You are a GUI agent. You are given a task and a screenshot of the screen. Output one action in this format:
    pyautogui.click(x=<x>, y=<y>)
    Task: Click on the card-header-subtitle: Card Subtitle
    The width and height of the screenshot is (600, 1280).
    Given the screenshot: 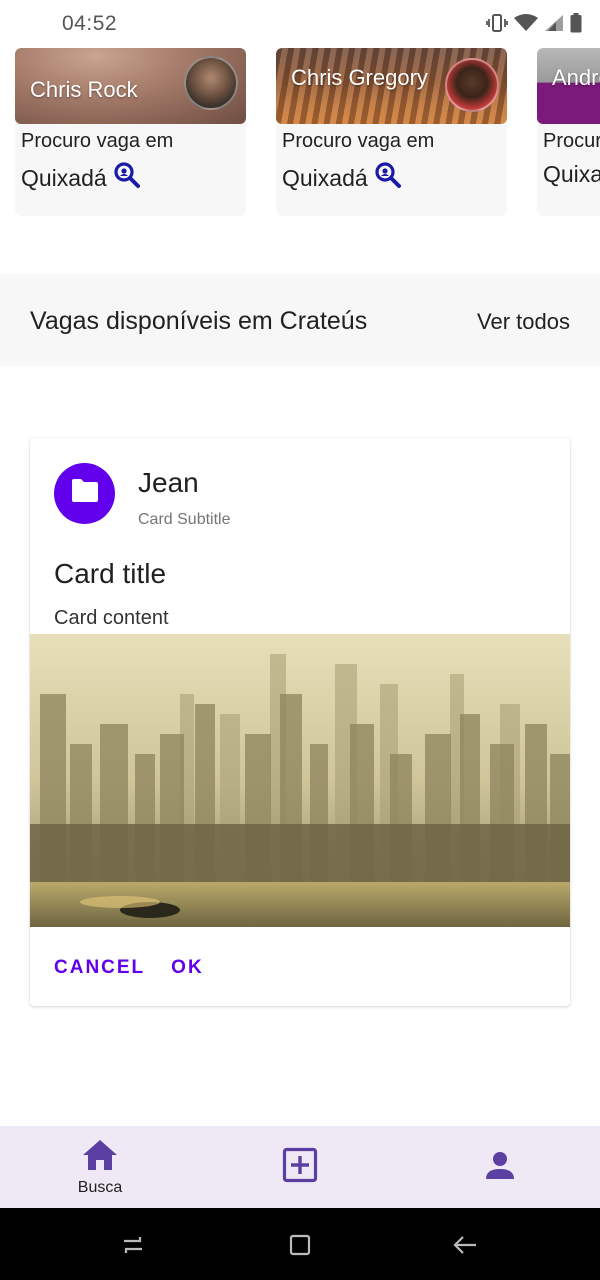 What is the action you would take?
    pyautogui.click(x=184, y=519)
    